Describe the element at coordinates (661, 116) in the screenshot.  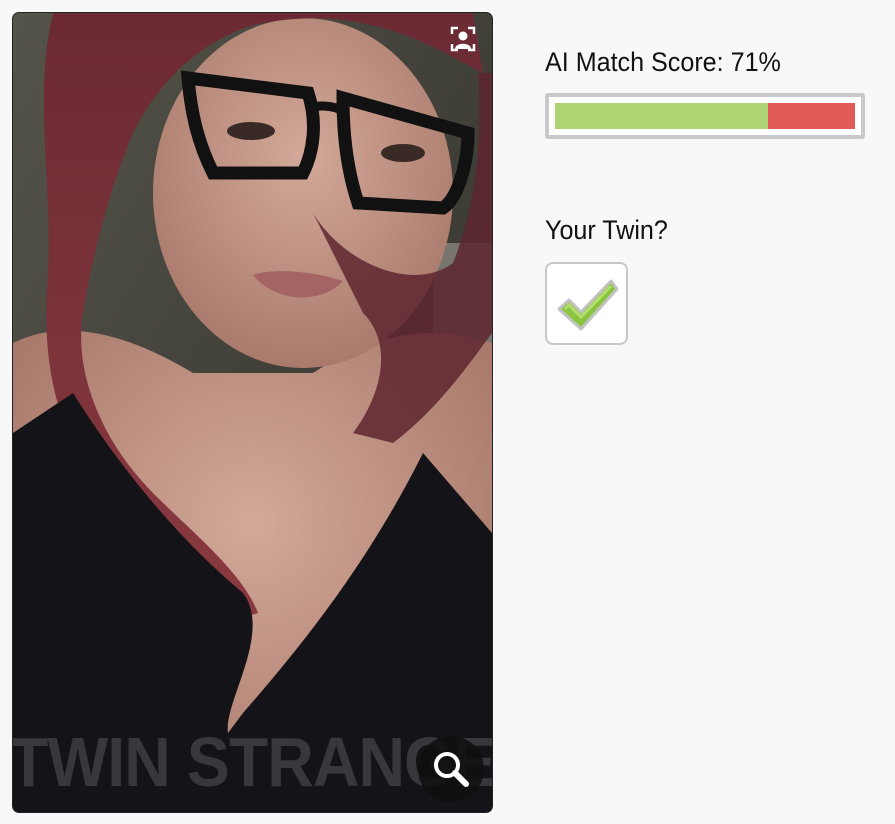
I see `match-score-fill` at that location.